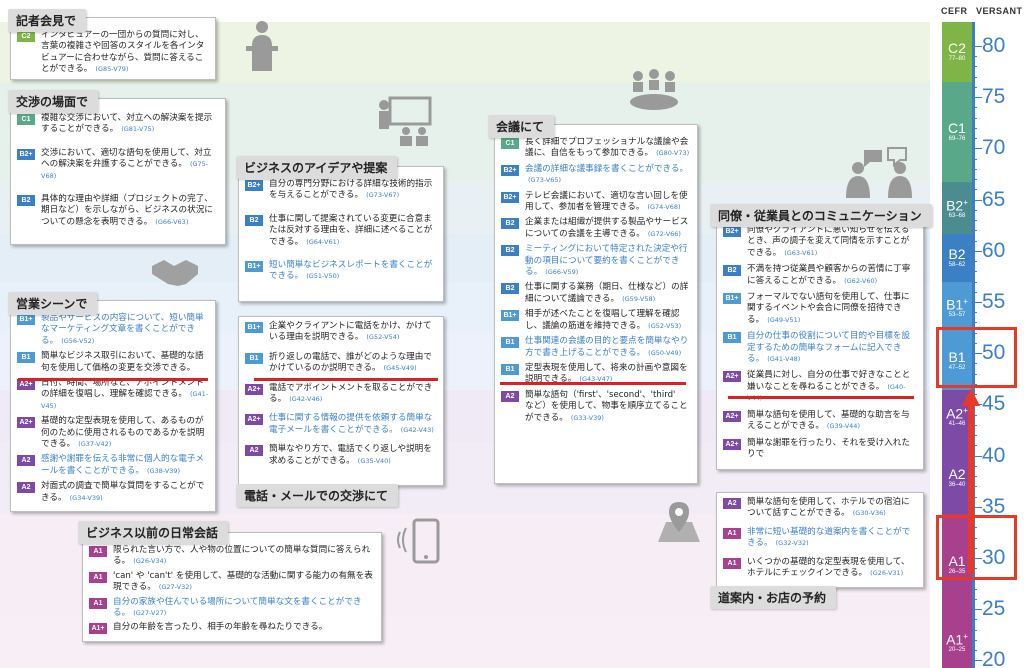 This screenshot has width=1024, height=668. I want to click on level-badge: A1, so click(98, 577).